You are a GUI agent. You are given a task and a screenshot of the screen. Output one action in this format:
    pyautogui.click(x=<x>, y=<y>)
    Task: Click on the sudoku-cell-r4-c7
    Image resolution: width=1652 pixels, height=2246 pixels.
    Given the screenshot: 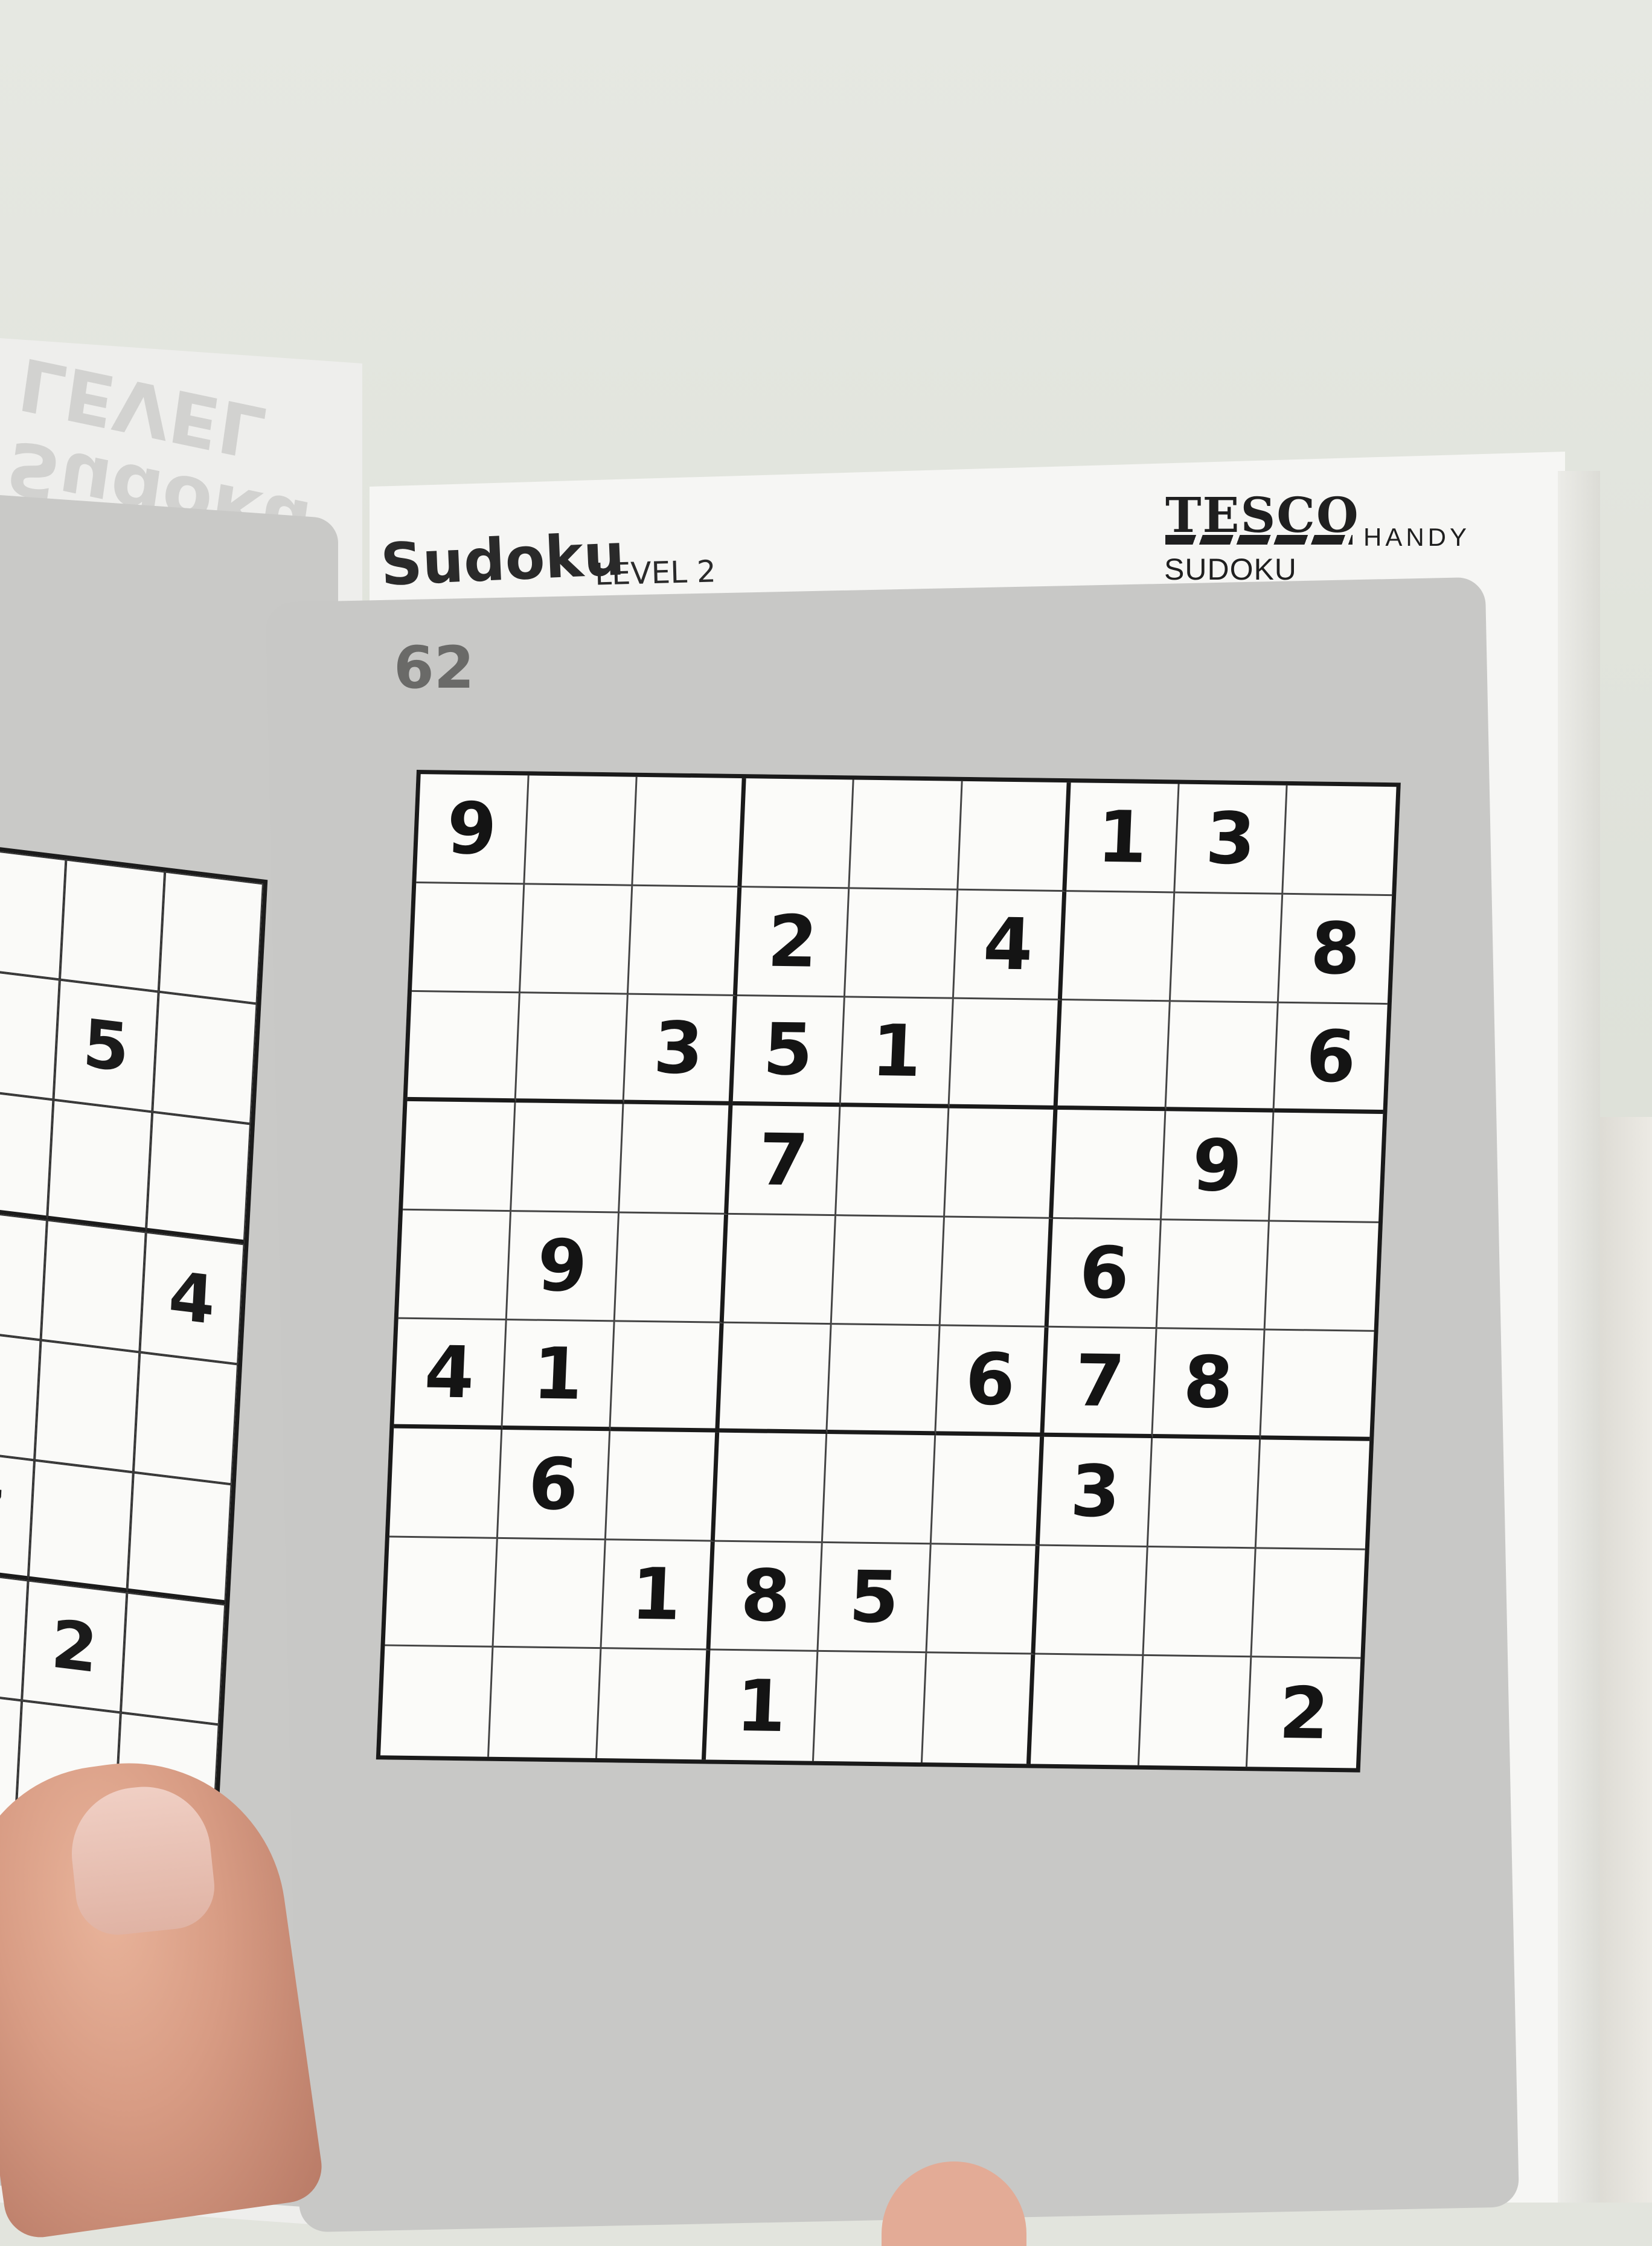 What is the action you would take?
    pyautogui.click(x=1110, y=1164)
    